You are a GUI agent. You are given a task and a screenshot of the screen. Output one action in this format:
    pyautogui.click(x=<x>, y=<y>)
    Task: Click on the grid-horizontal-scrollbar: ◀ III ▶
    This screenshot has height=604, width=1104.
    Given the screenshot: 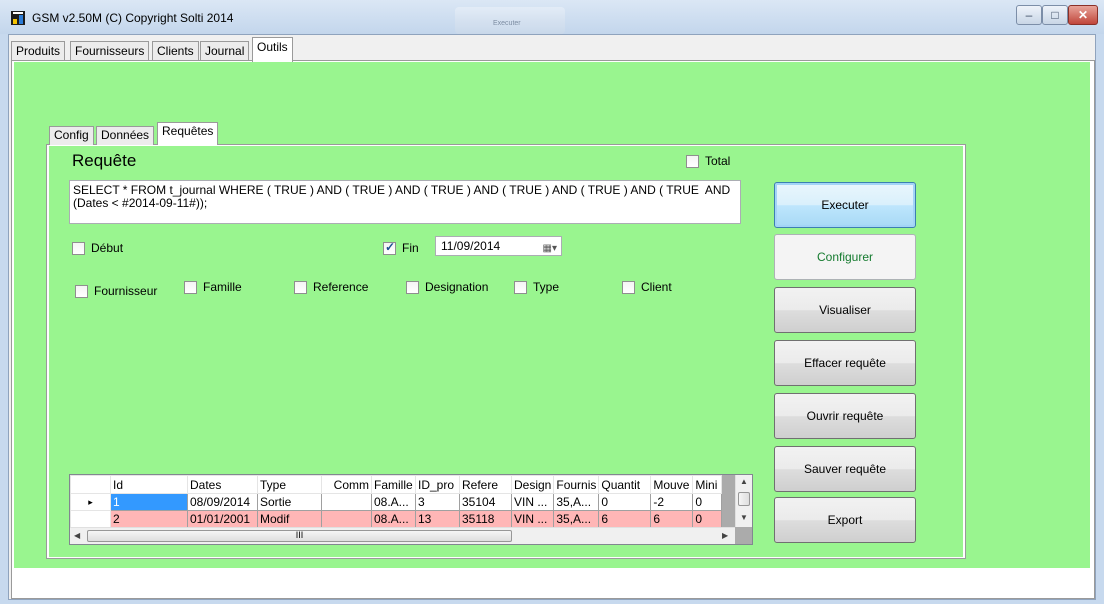 What is the action you would take?
    pyautogui.click(x=402, y=535)
    